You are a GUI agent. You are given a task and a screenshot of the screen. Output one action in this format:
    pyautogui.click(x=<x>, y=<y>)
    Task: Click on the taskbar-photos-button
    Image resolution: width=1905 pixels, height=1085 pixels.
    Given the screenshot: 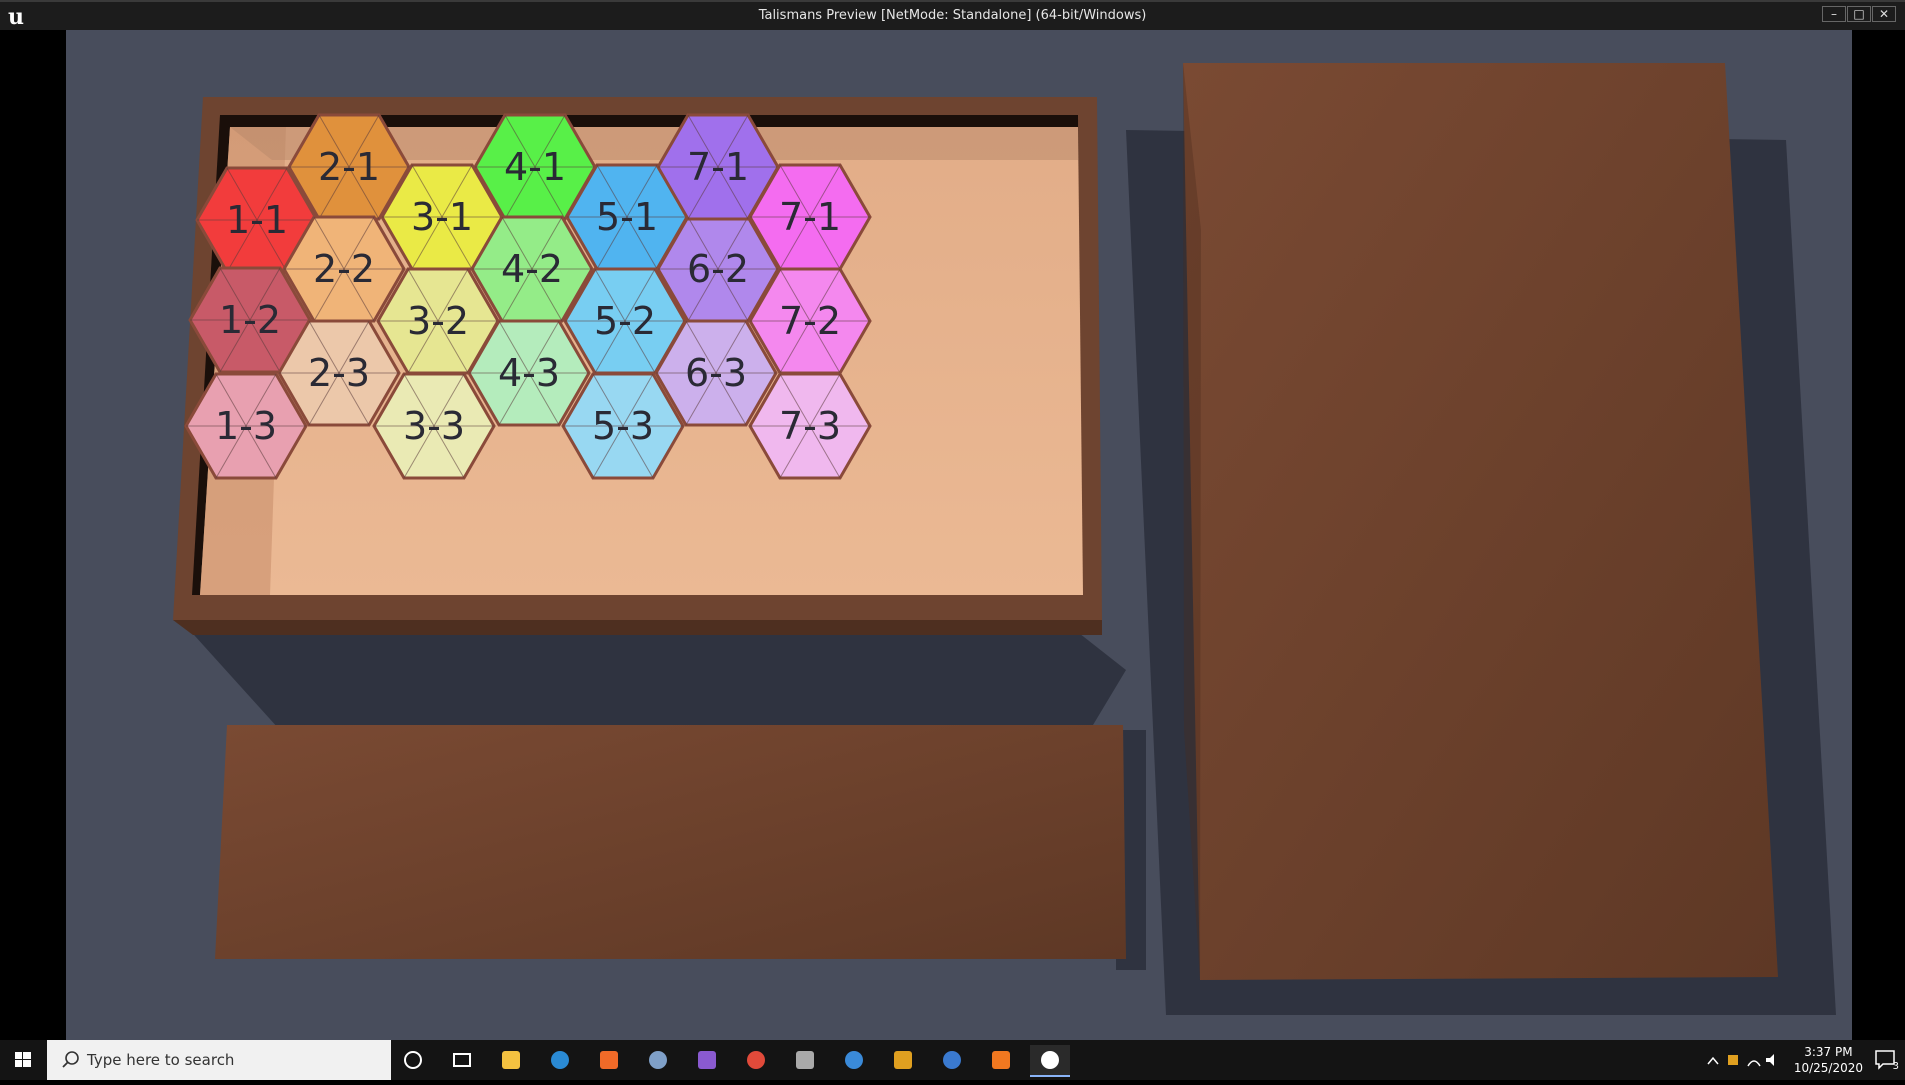 What is the action you would take?
    pyautogui.click(x=952, y=1060)
    